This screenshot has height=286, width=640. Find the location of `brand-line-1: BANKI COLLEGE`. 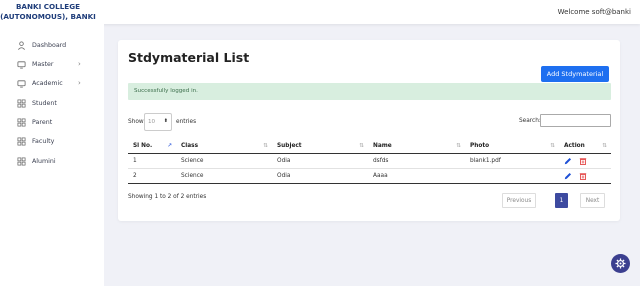

brand-line-1: BANKI COLLEGE is located at coordinates (48, 6).